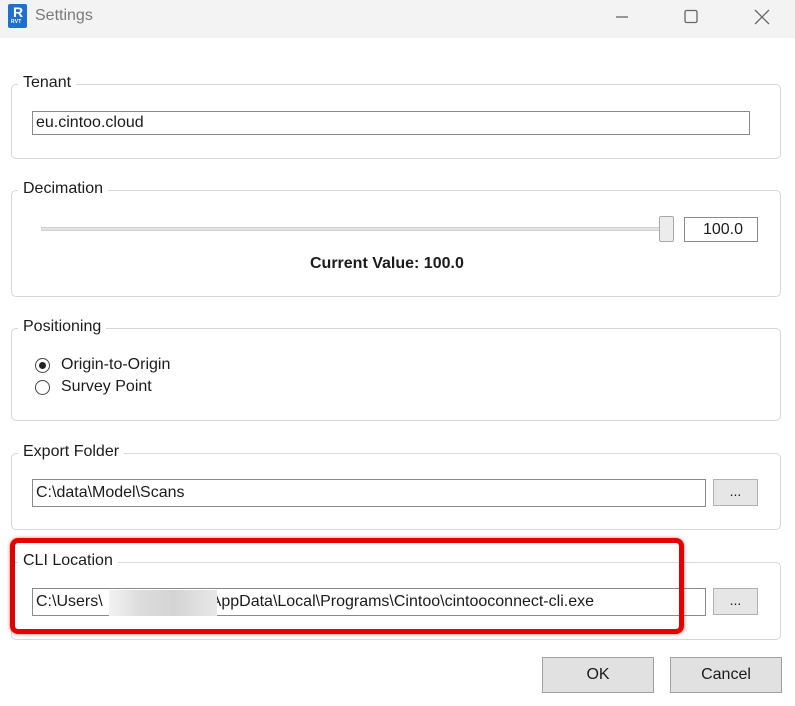 This screenshot has width=795, height=706. Describe the element at coordinates (396, 374) in the screenshot. I see `positioning-group` at that location.